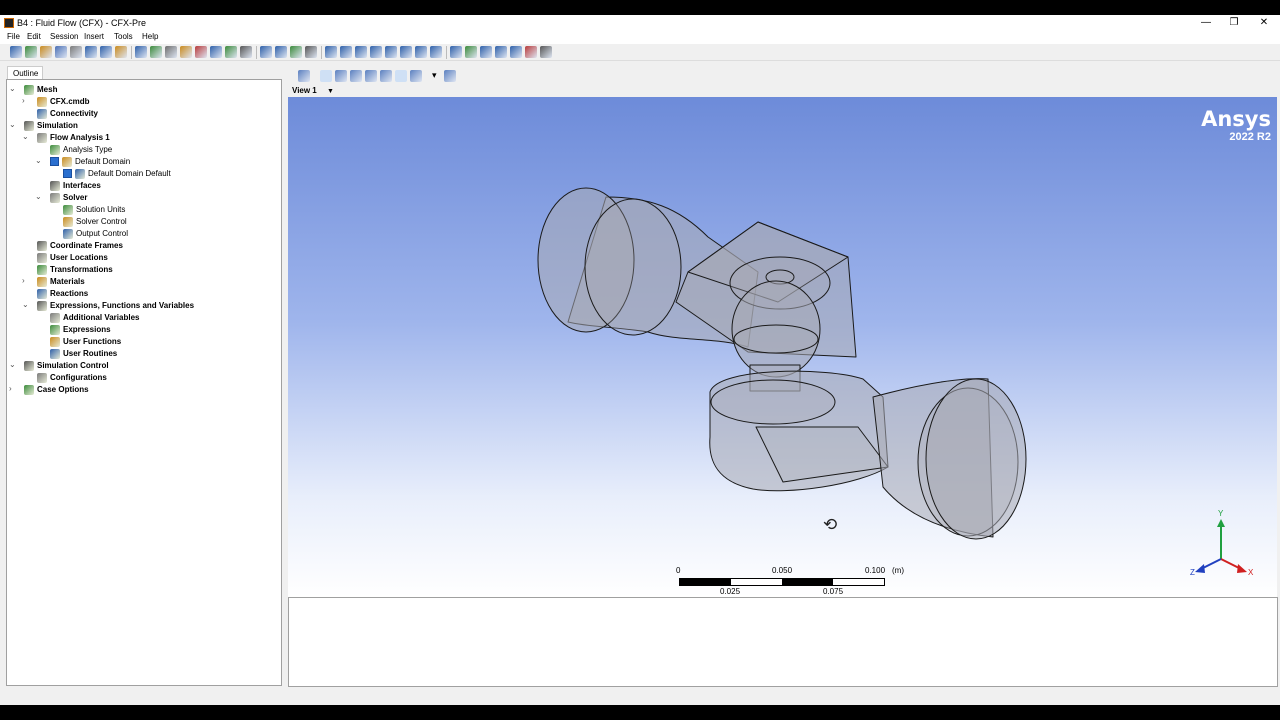  I want to click on output-icon, so click(361, 52).